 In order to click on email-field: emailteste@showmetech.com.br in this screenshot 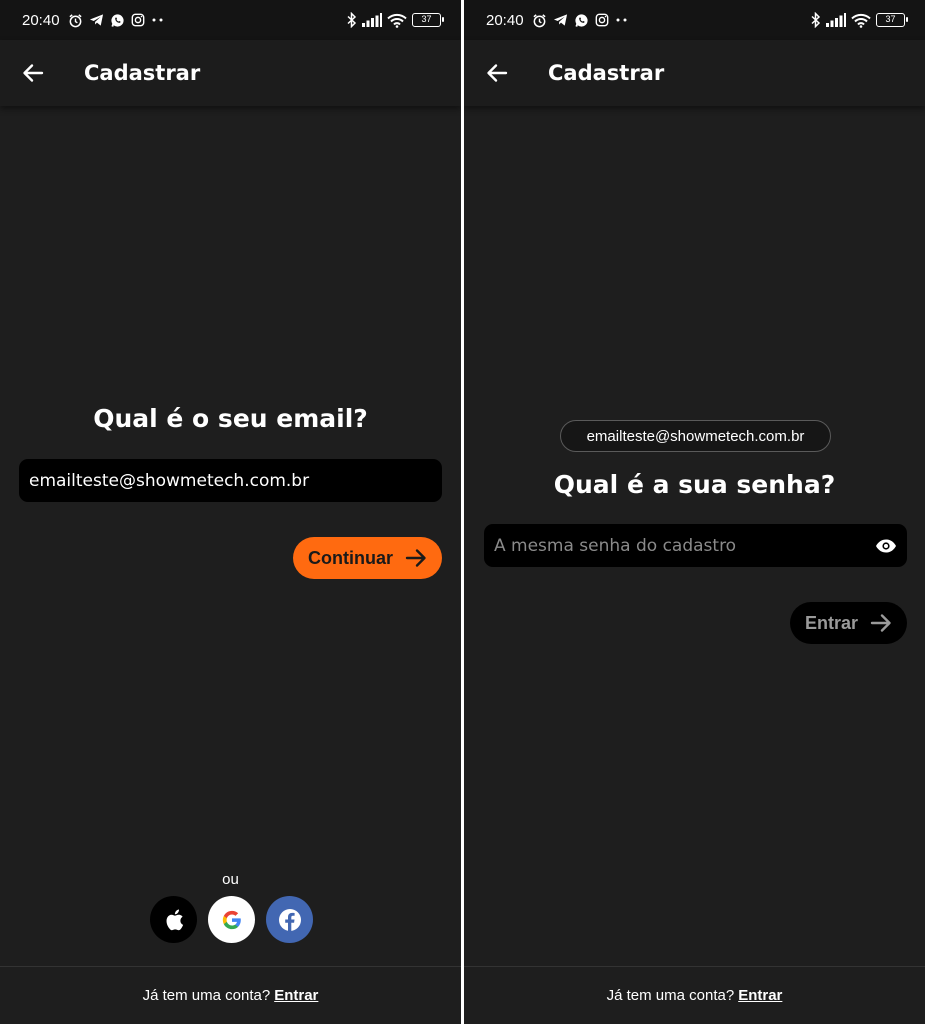, I will do `click(230, 480)`.